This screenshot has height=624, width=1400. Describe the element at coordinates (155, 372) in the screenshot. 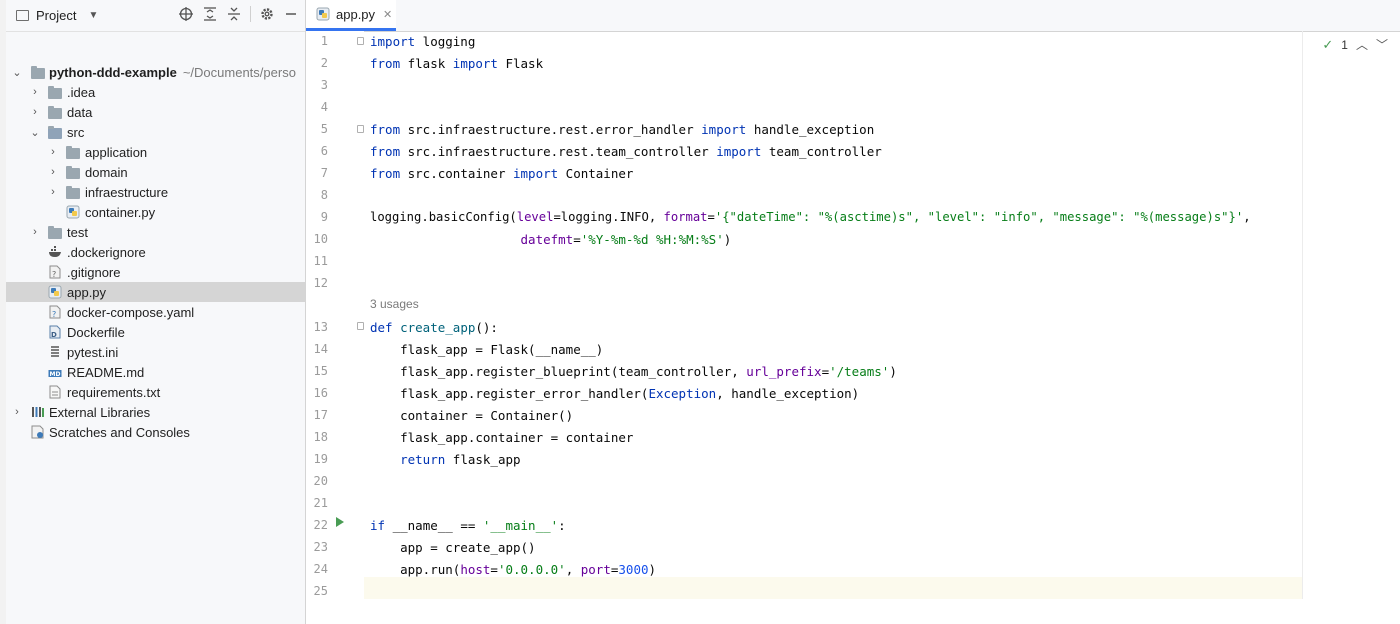

I see `tree-item-readme: MD README.md` at that location.